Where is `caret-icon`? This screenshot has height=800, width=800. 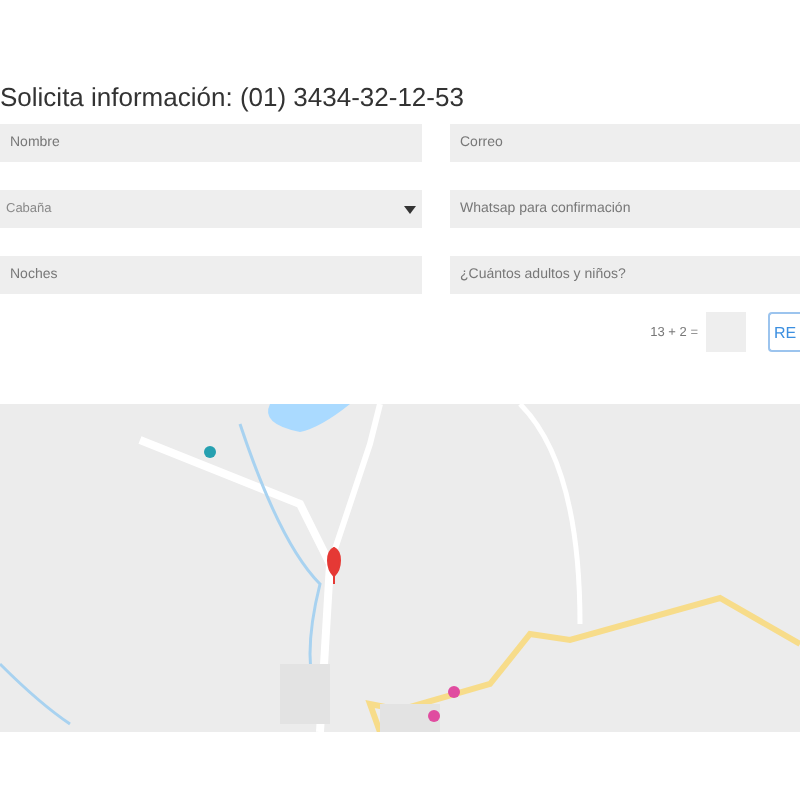 caret-icon is located at coordinates (410, 209).